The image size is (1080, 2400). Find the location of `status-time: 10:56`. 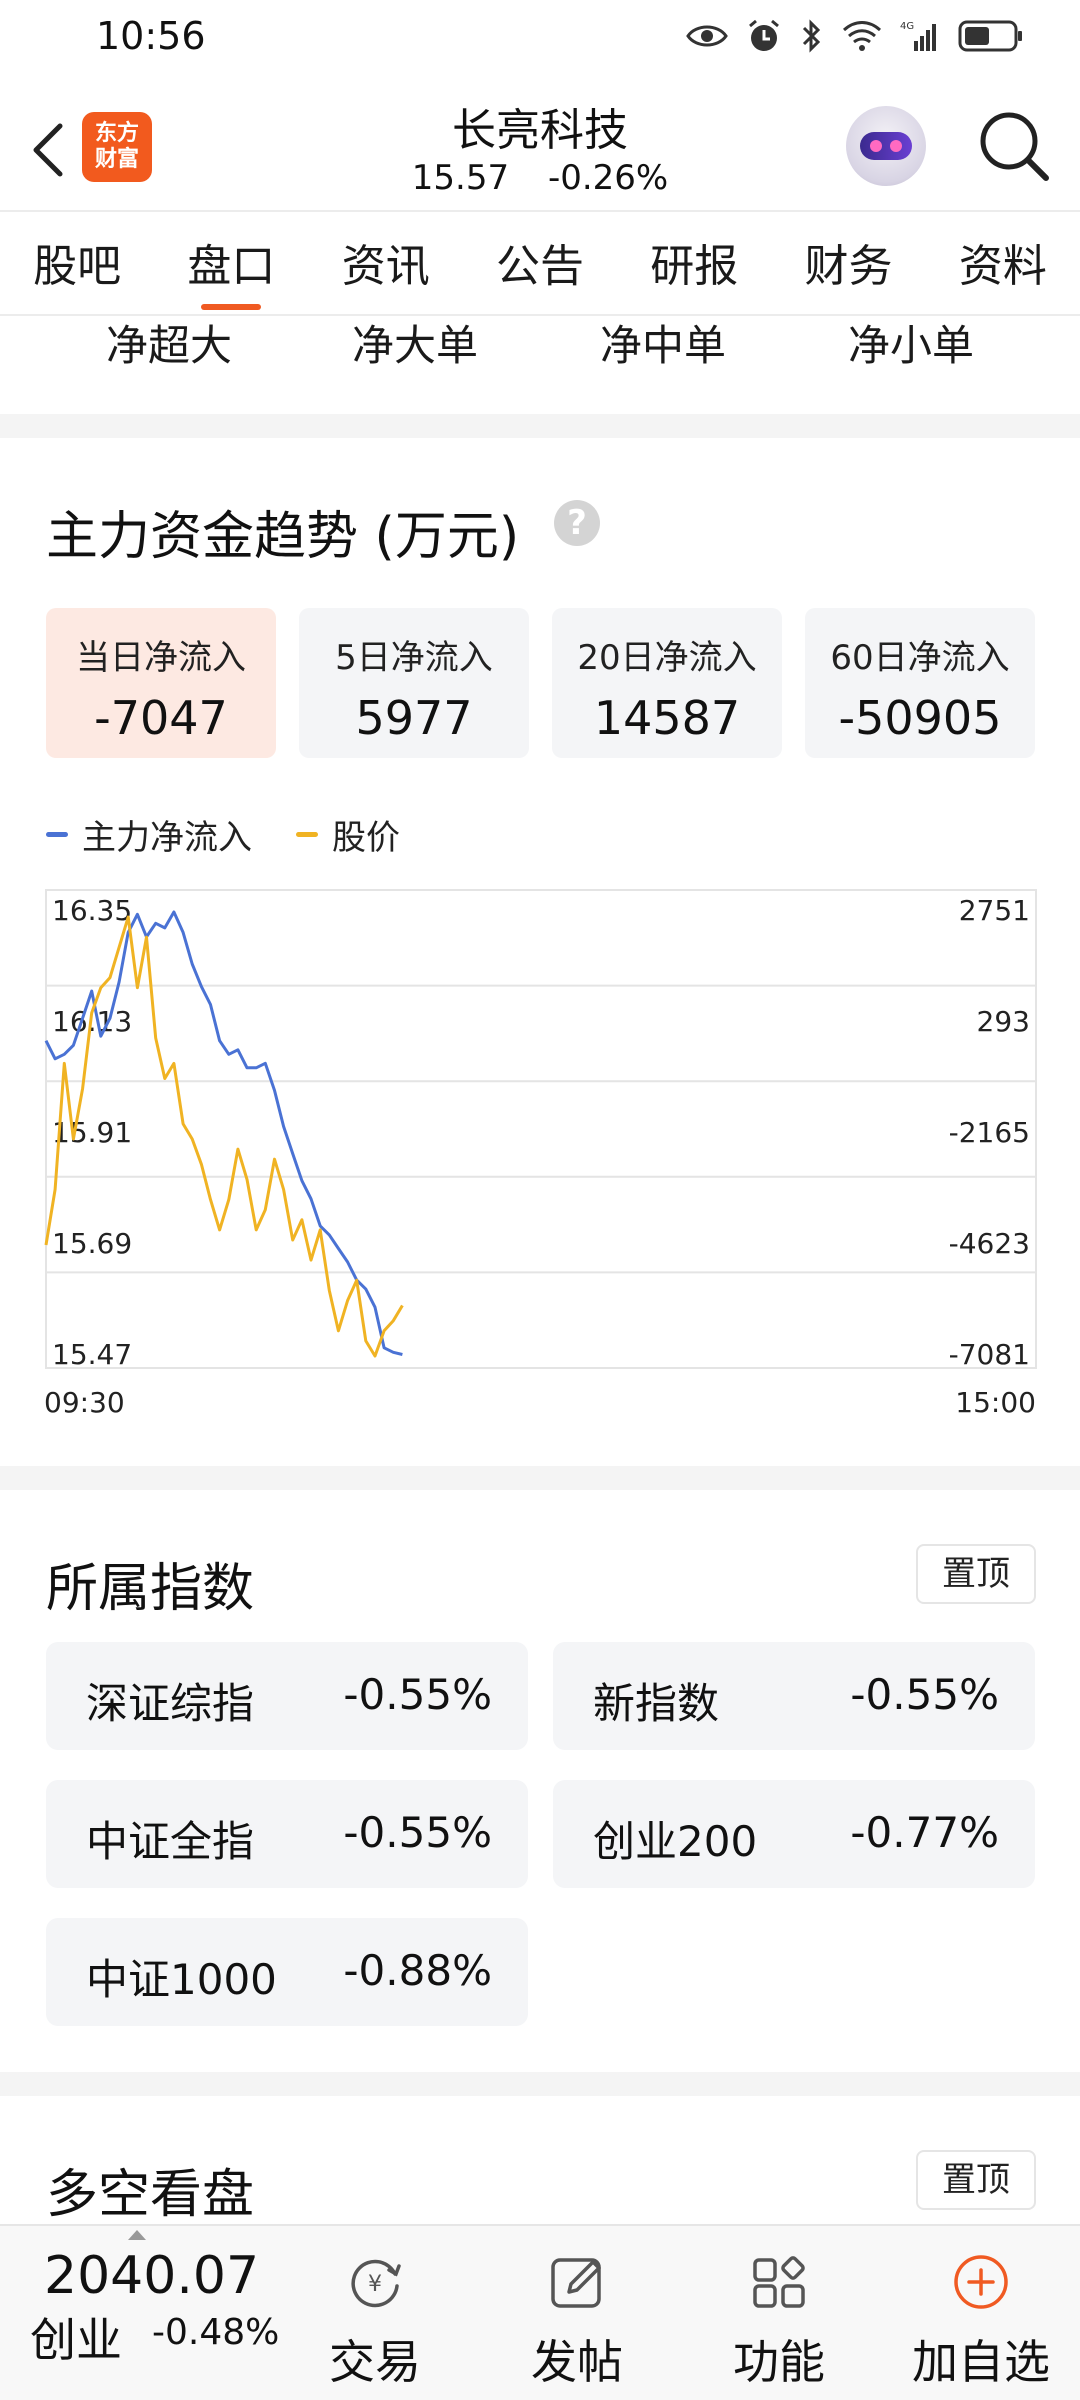

status-time: 10:56 is located at coordinates (151, 36).